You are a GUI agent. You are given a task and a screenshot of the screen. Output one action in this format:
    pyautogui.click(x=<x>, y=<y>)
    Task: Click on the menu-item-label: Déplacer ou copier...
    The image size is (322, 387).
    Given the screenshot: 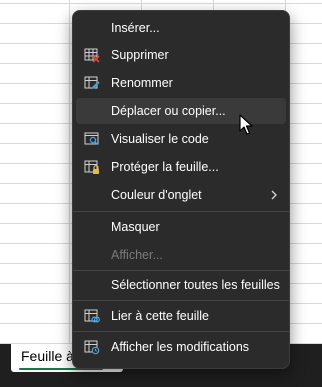 What is the action you would take?
    pyautogui.click(x=168, y=111)
    